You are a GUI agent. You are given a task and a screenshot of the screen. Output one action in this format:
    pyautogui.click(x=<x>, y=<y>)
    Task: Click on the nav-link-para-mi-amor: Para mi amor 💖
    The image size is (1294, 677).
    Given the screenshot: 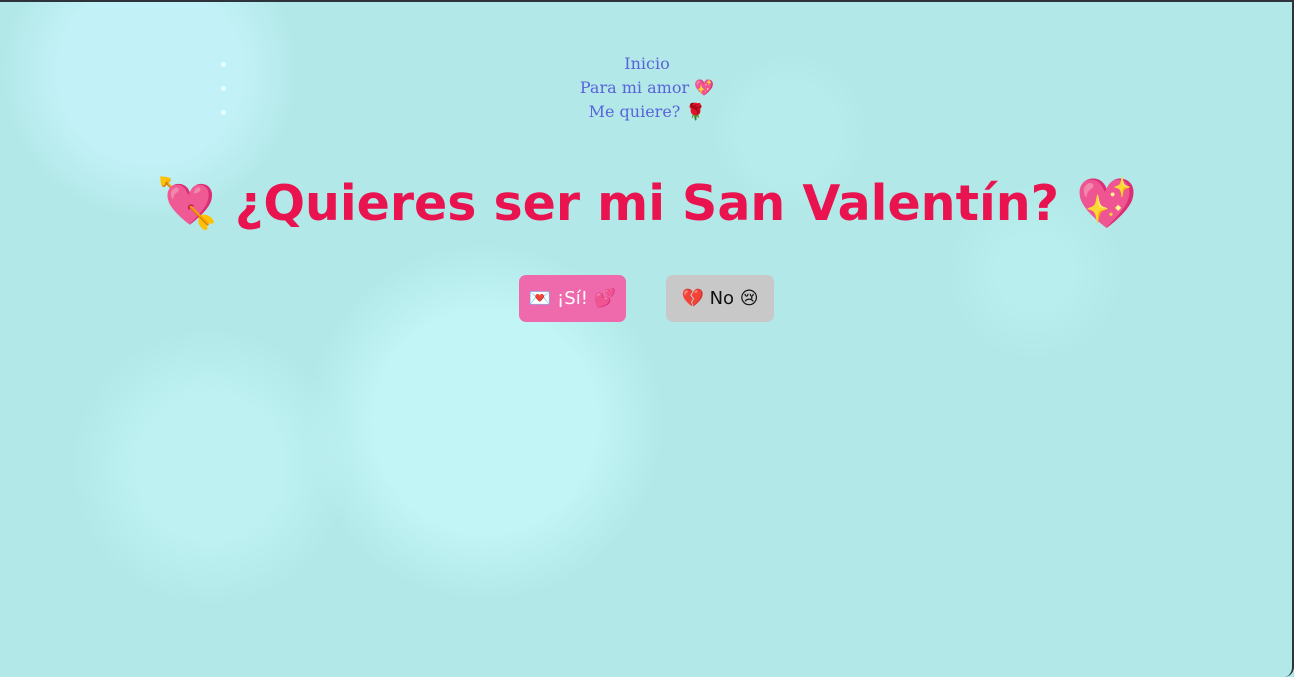 What is the action you would take?
    pyautogui.click(x=647, y=88)
    